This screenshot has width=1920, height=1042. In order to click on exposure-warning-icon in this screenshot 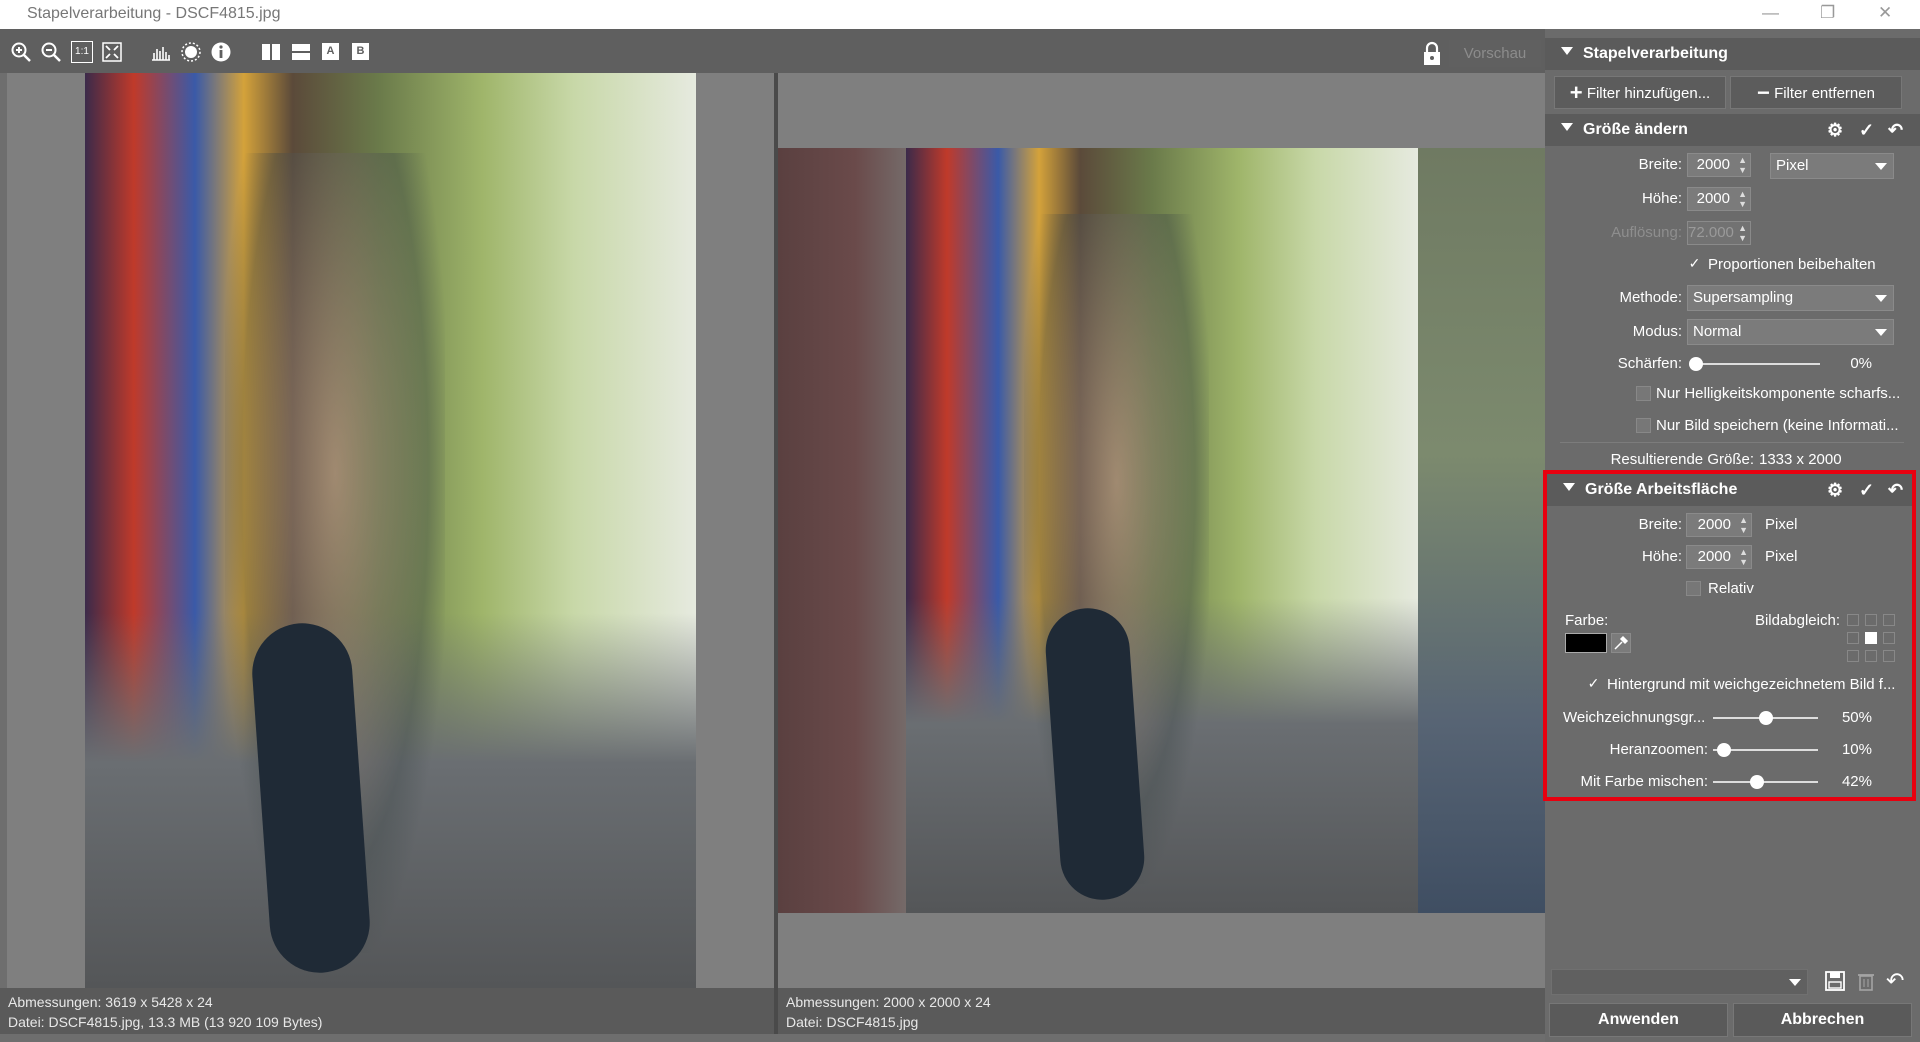, I will do `click(191, 52)`.